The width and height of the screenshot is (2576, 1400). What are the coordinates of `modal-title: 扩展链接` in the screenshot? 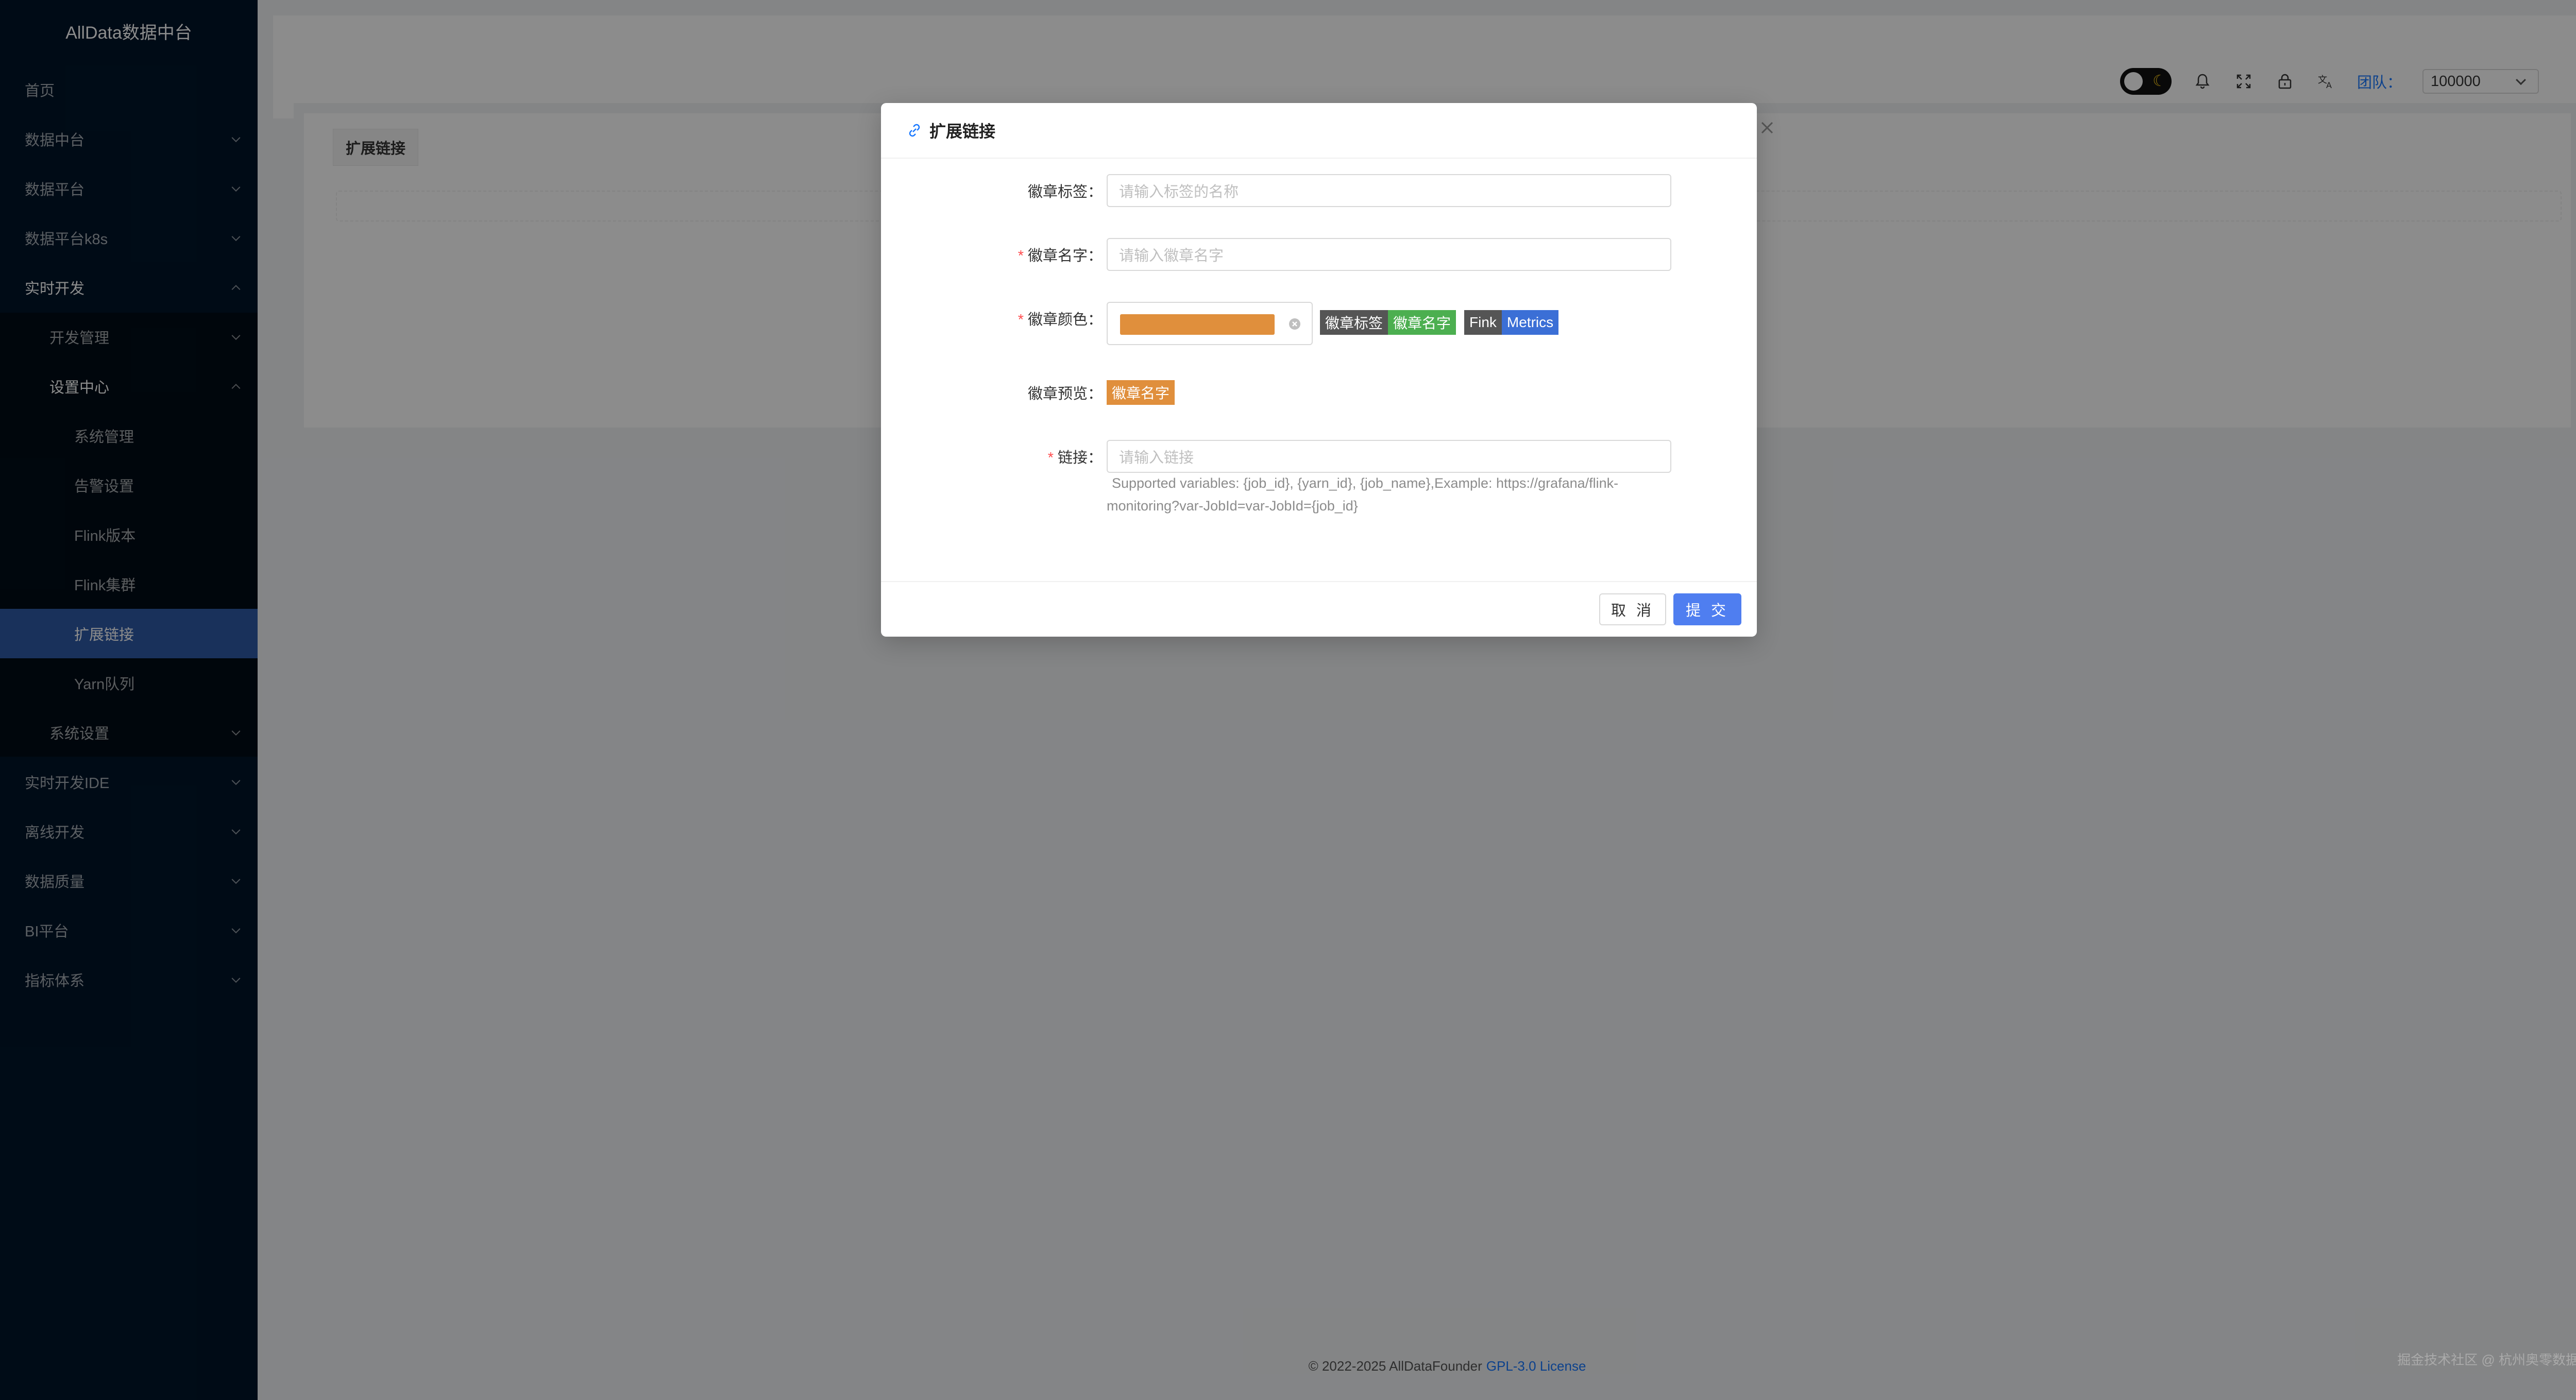 It's located at (962, 131).